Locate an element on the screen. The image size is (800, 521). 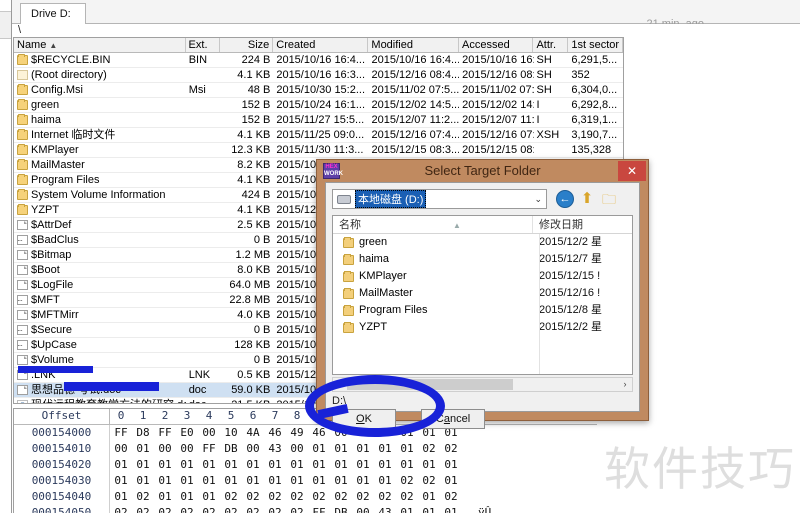
drive-select: 本地磁盘 (D:) ⌄ is located at coordinates (439, 199).